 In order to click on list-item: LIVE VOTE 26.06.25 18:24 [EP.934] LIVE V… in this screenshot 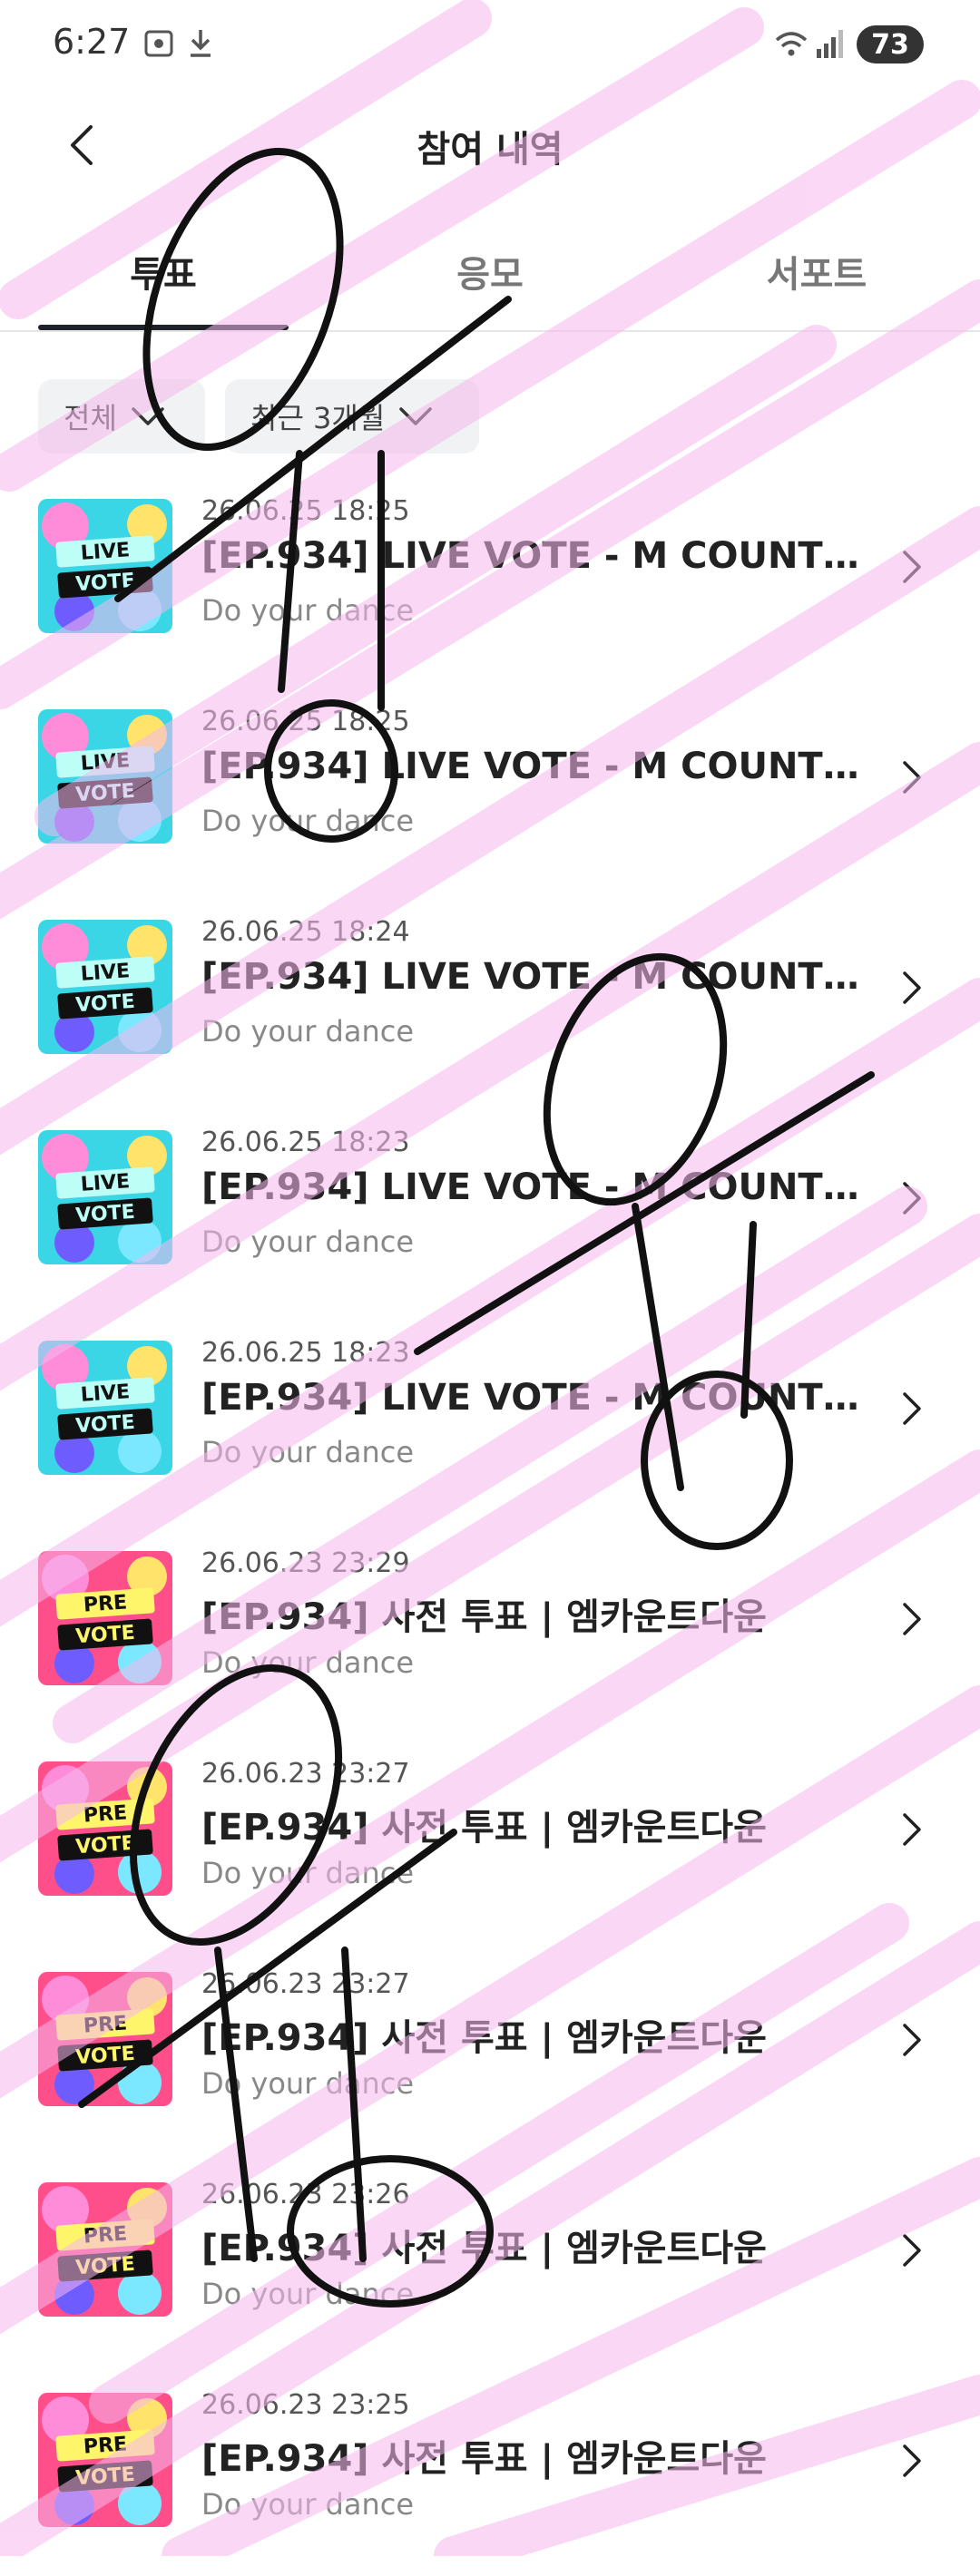, I will do `click(490, 998)`.